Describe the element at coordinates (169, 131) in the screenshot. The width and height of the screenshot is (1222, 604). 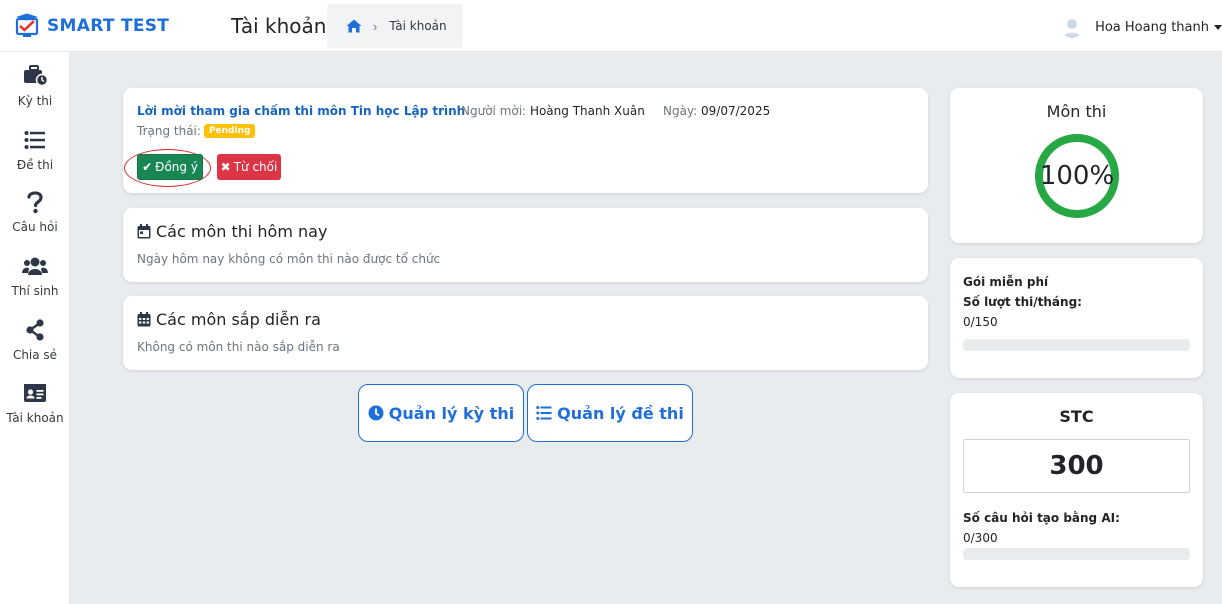
I see `status-label: Trạng thái:` at that location.